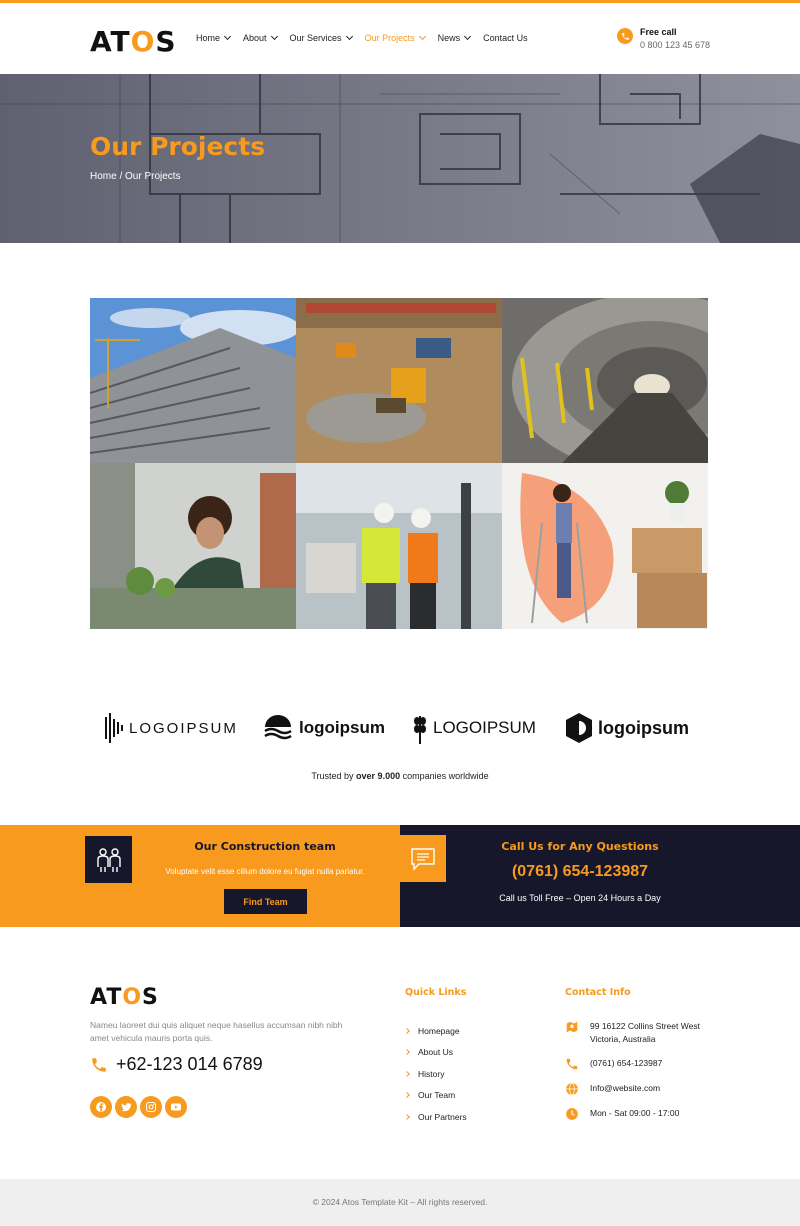 The width and height of the screenshot is (800, 1226). I want to click on partner-logos: LOGOIPSUM logoipsum LOGOIPSUM logoipsum, so click(399, 728).